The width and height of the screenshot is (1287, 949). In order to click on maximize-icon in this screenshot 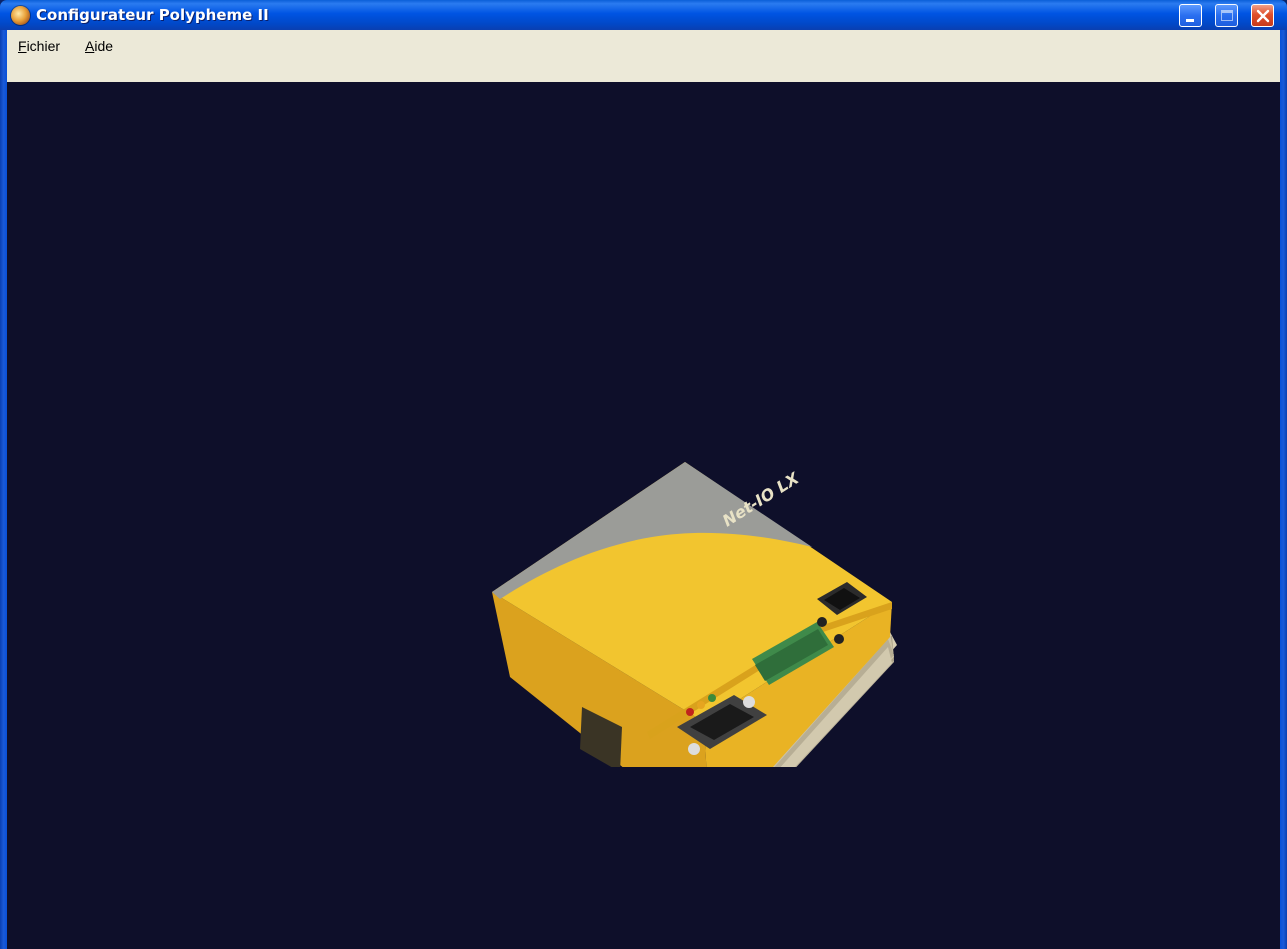, I will do `click(1227, 15)`.